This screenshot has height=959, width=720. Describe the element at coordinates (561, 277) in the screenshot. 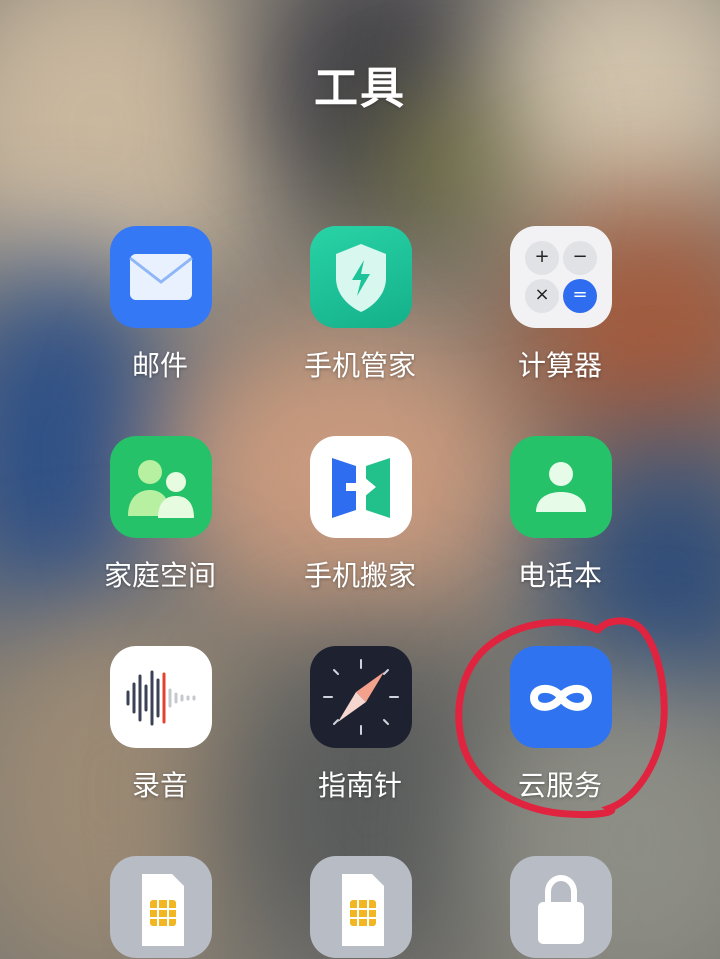

I see `calculator-icon: + − × =` at that location.